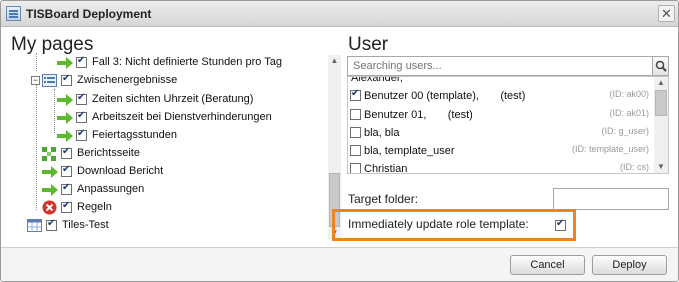 The image size is (679, 282). What do you see at coordinates (418, 115) in the screenshot?
I see `user-name: Benutzer 01, (test)` at bounding box center [418, 115].